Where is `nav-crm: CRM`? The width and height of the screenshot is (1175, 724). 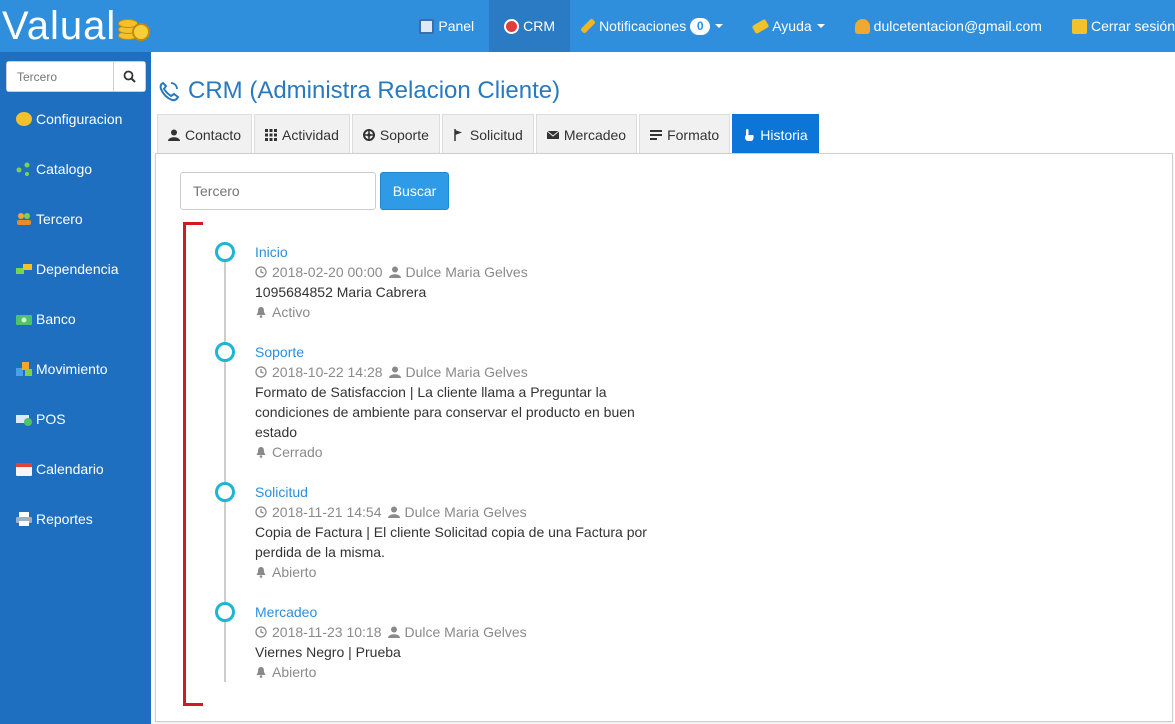
nav-crm: CRM is located at coordinates (530, 26).